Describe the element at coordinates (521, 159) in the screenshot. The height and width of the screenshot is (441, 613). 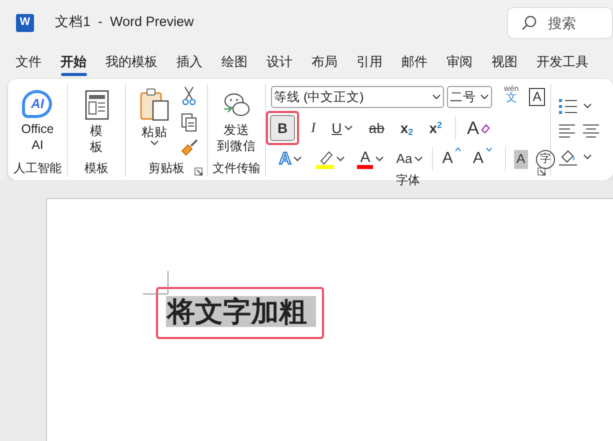
I see `character-shading-button: A` at that location.